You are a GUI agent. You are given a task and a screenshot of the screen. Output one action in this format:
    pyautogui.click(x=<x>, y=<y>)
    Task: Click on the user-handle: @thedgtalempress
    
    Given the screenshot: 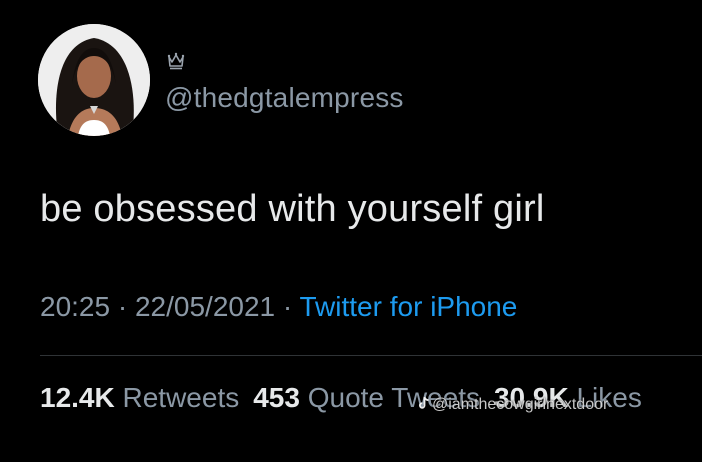 What is the action you would take?
    pyautogui.click(x=284, y=98)
    